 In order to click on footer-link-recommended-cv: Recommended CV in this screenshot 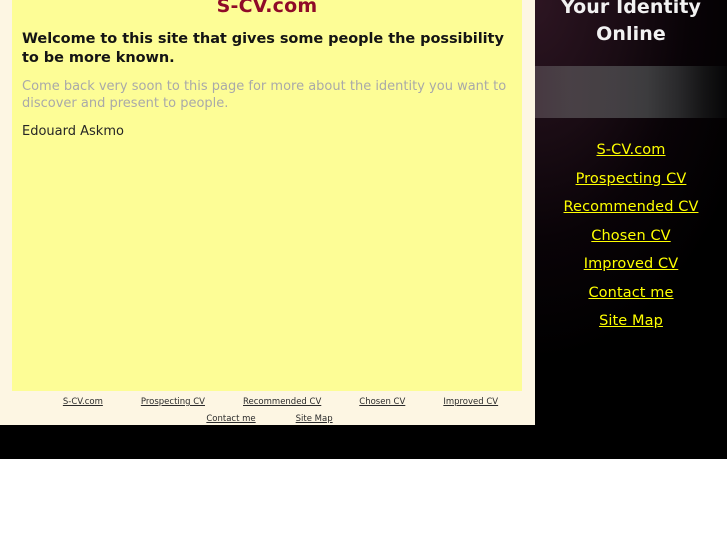, I will do `click(282, 402)`.